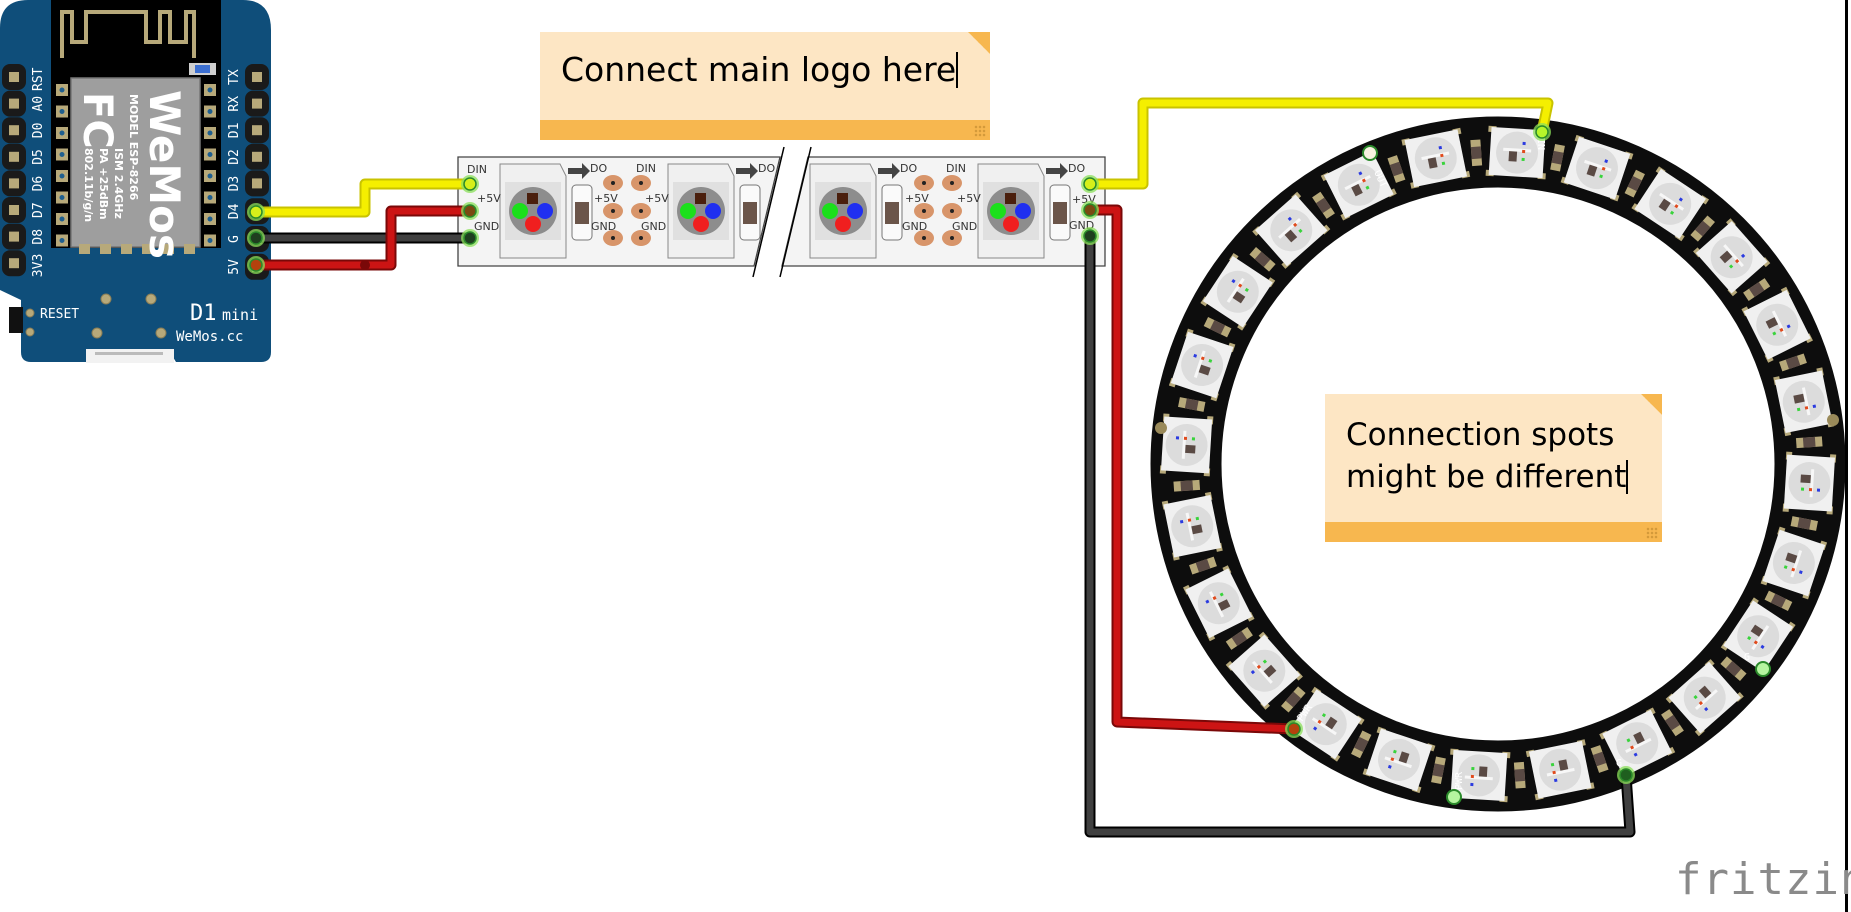 The height and width of the screenshot is (912, 1851). I want to click on pin-label: D2, so click(234, 157).